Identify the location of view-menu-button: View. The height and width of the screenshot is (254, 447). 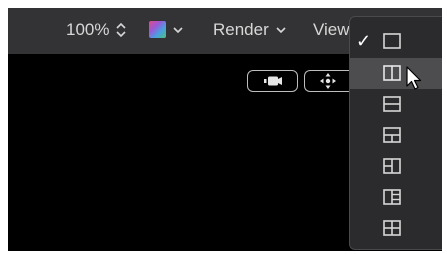
(331, 30).